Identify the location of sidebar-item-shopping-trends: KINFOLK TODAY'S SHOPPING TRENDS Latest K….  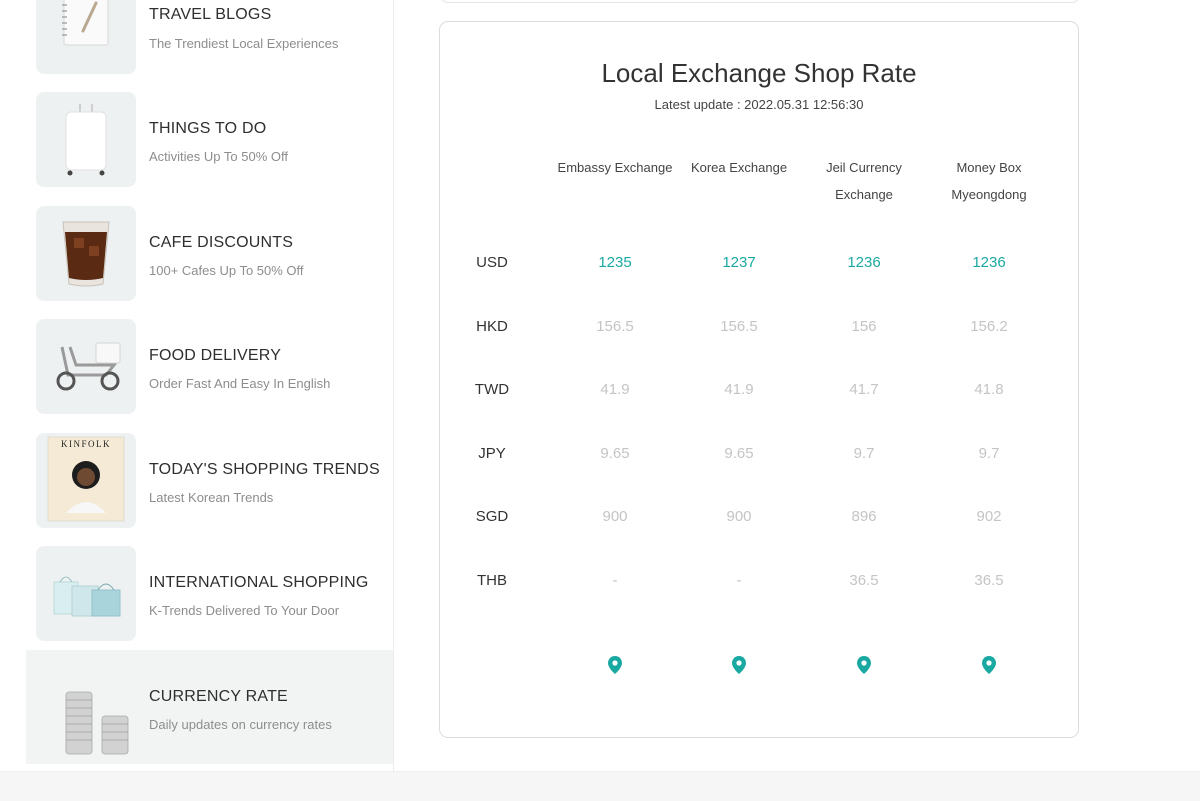
(209, 490).